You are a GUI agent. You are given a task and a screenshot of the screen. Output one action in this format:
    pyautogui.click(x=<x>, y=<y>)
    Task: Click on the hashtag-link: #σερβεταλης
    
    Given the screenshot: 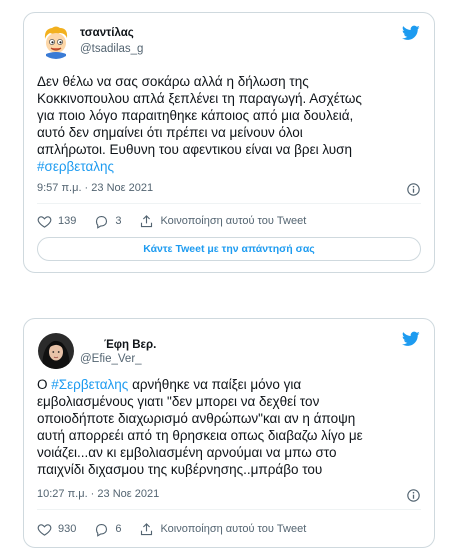 What is the action you would take?
    pyautogui.click(x=75, y=166)
    